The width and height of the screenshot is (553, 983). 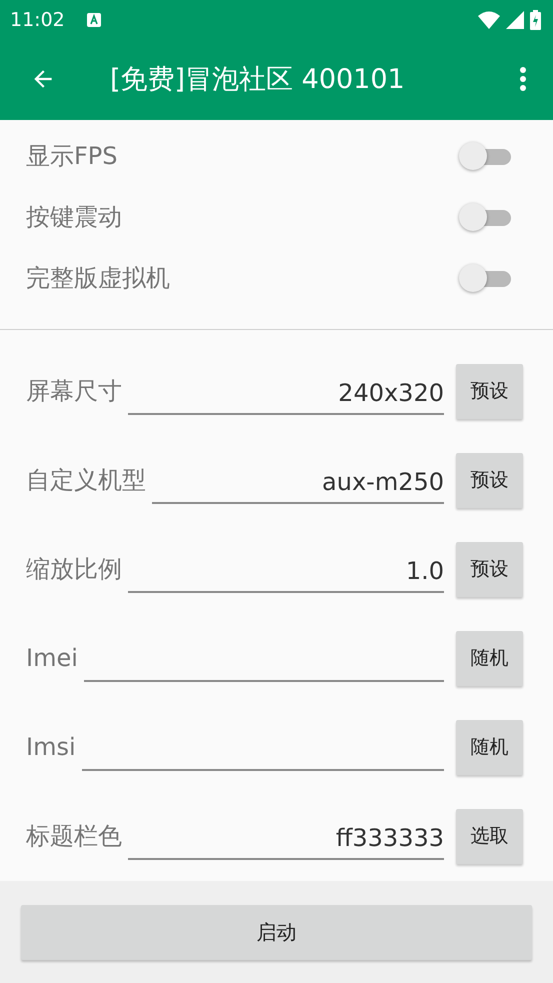 I want to click on wifi-icon, so click(x=489, y=19).